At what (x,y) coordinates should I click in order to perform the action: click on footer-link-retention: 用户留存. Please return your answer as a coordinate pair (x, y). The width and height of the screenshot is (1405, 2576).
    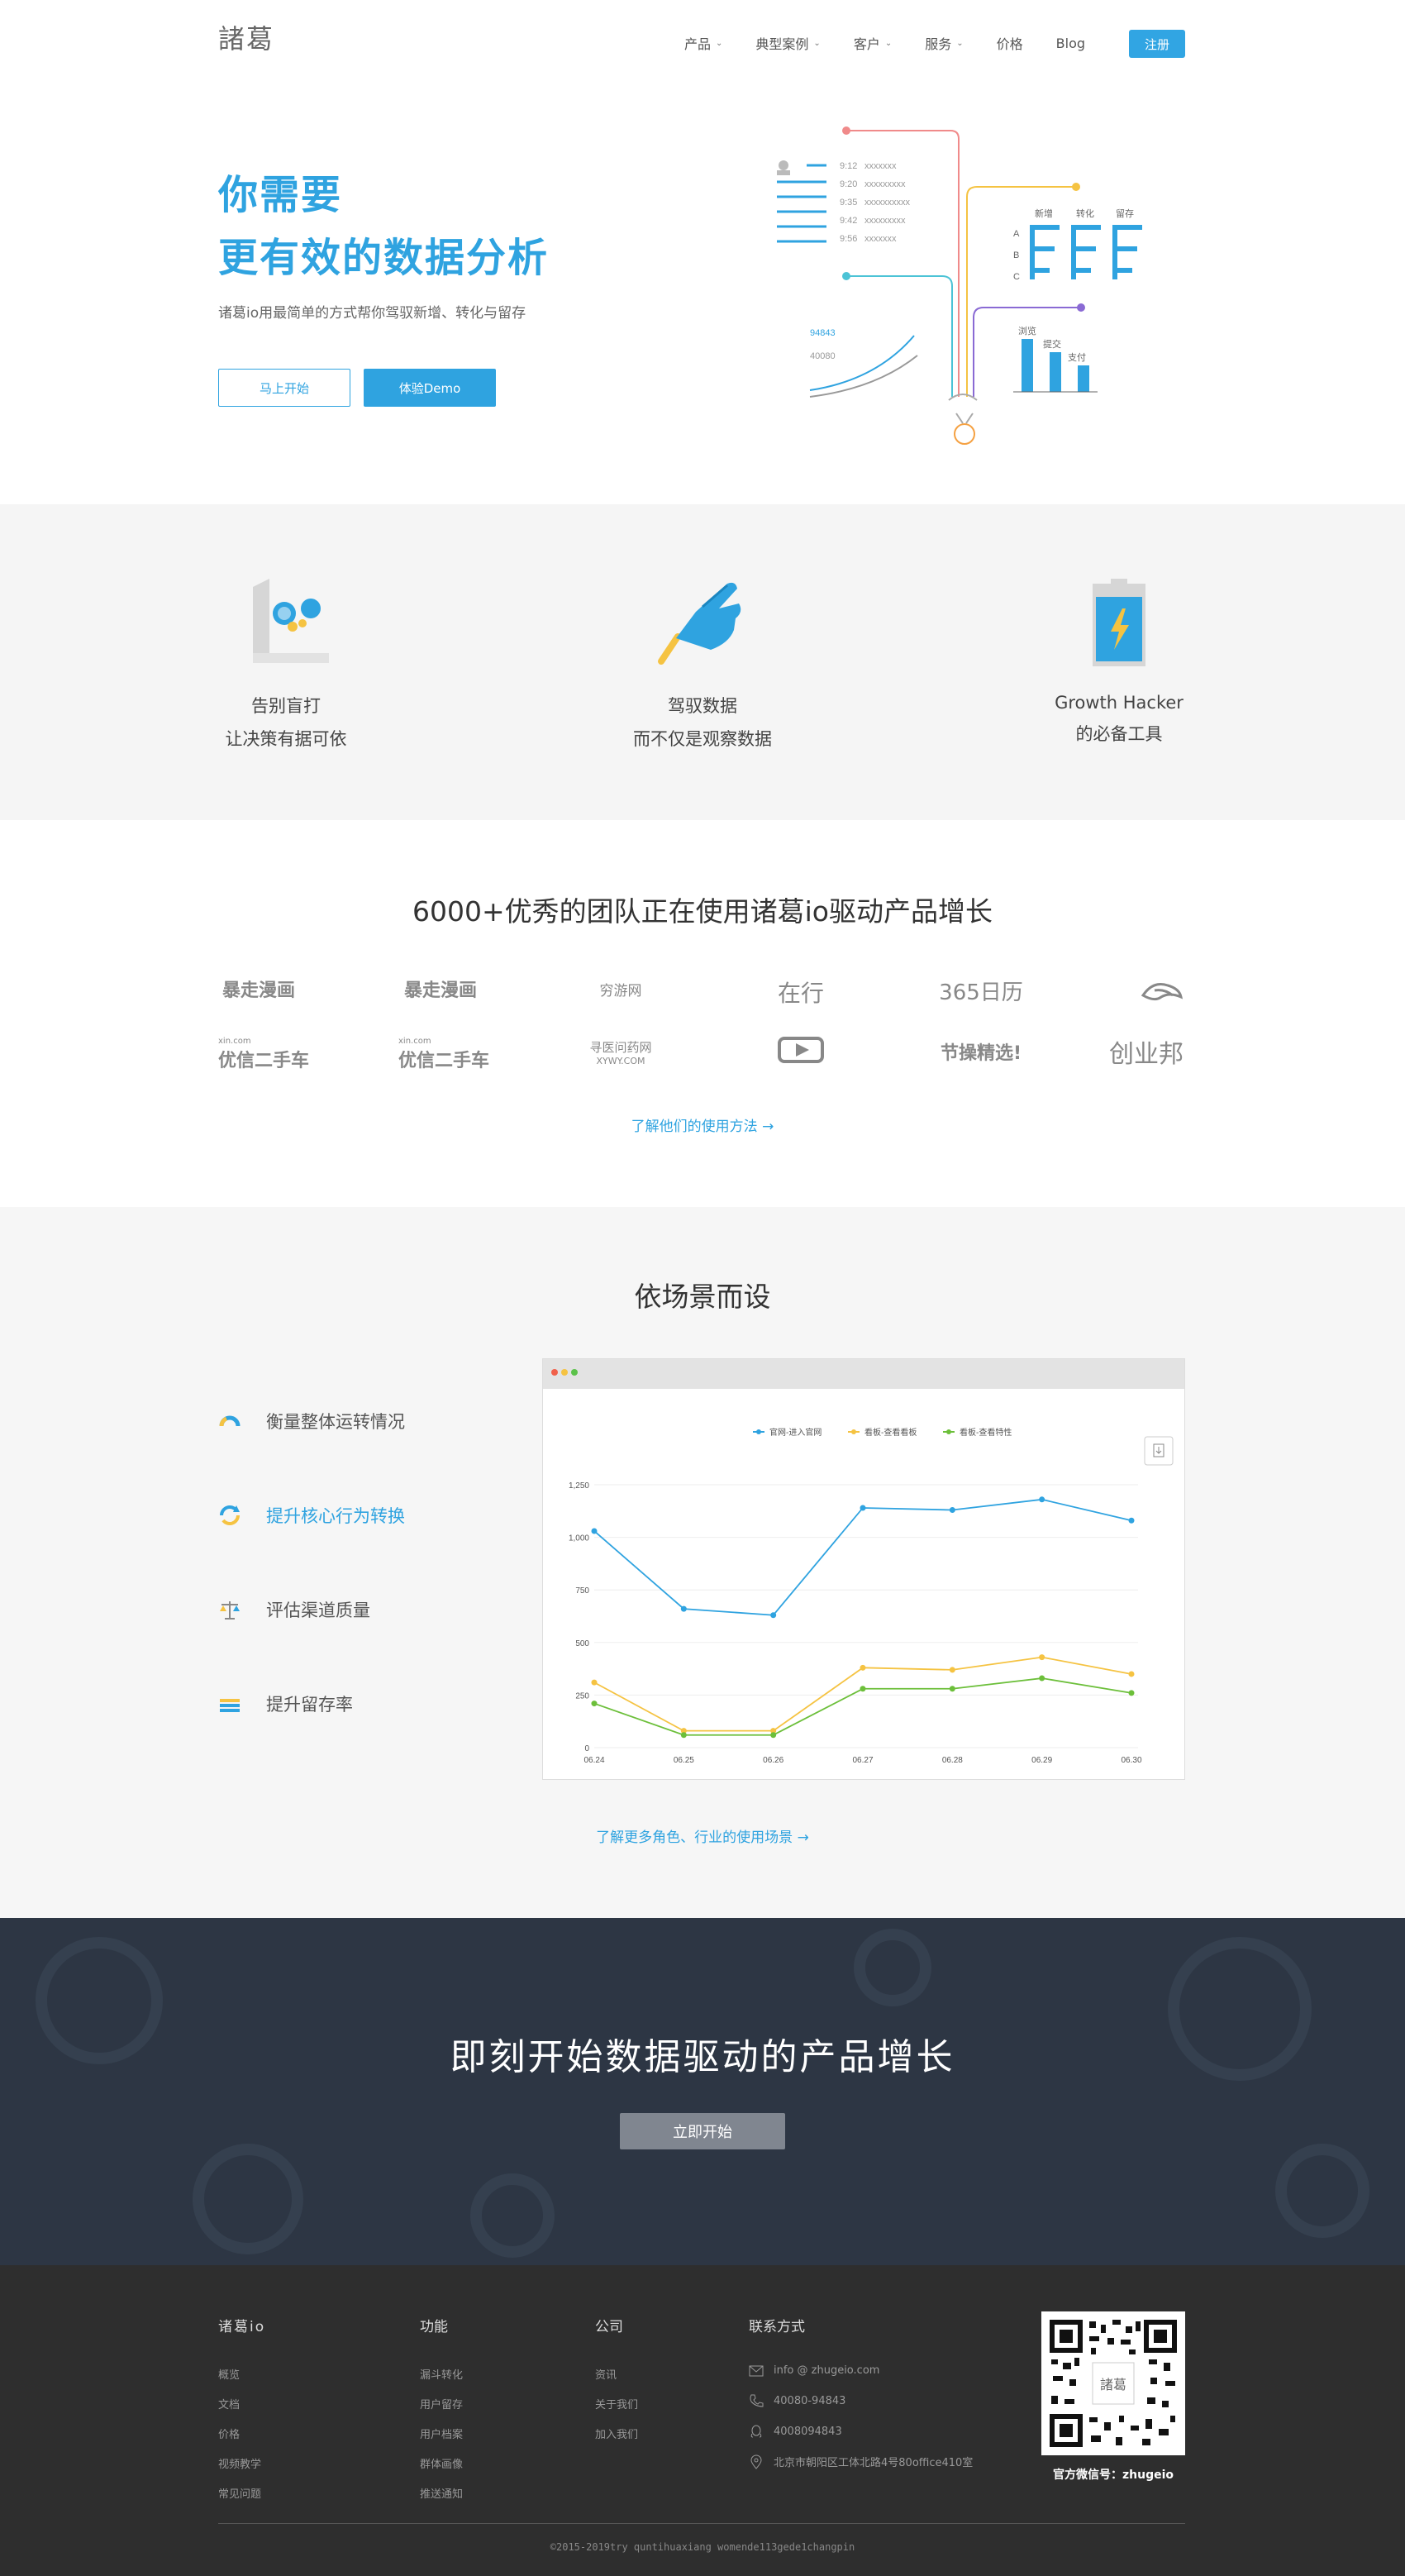
    Looking at the image, I should click on (441, 2403).